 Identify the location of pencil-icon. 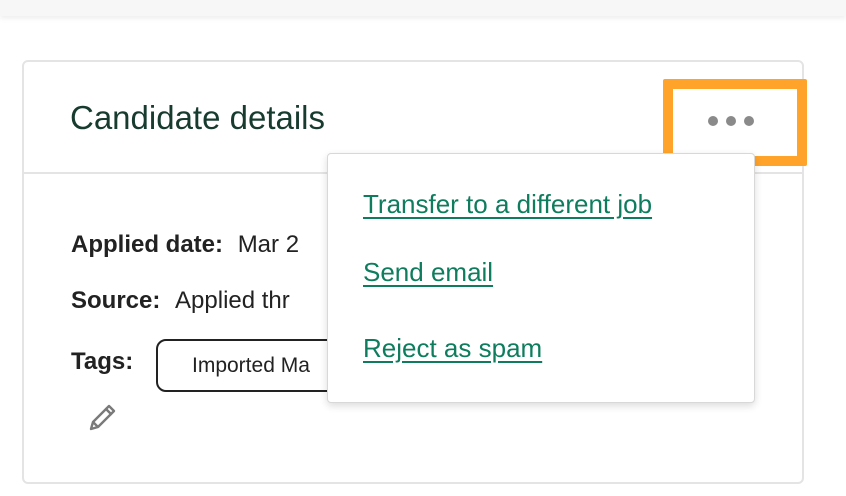
(103, 417).